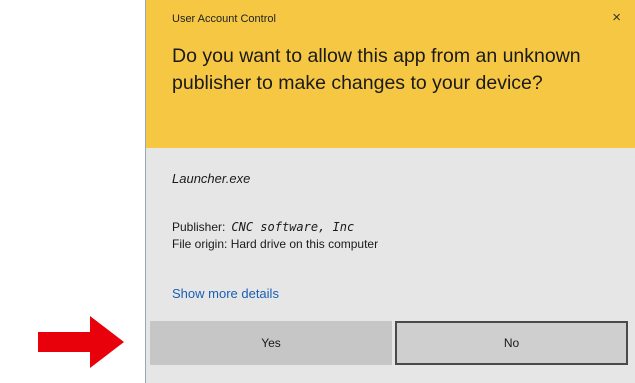  I want to click on show-more-details-link: Show more details, so click(225, 293).